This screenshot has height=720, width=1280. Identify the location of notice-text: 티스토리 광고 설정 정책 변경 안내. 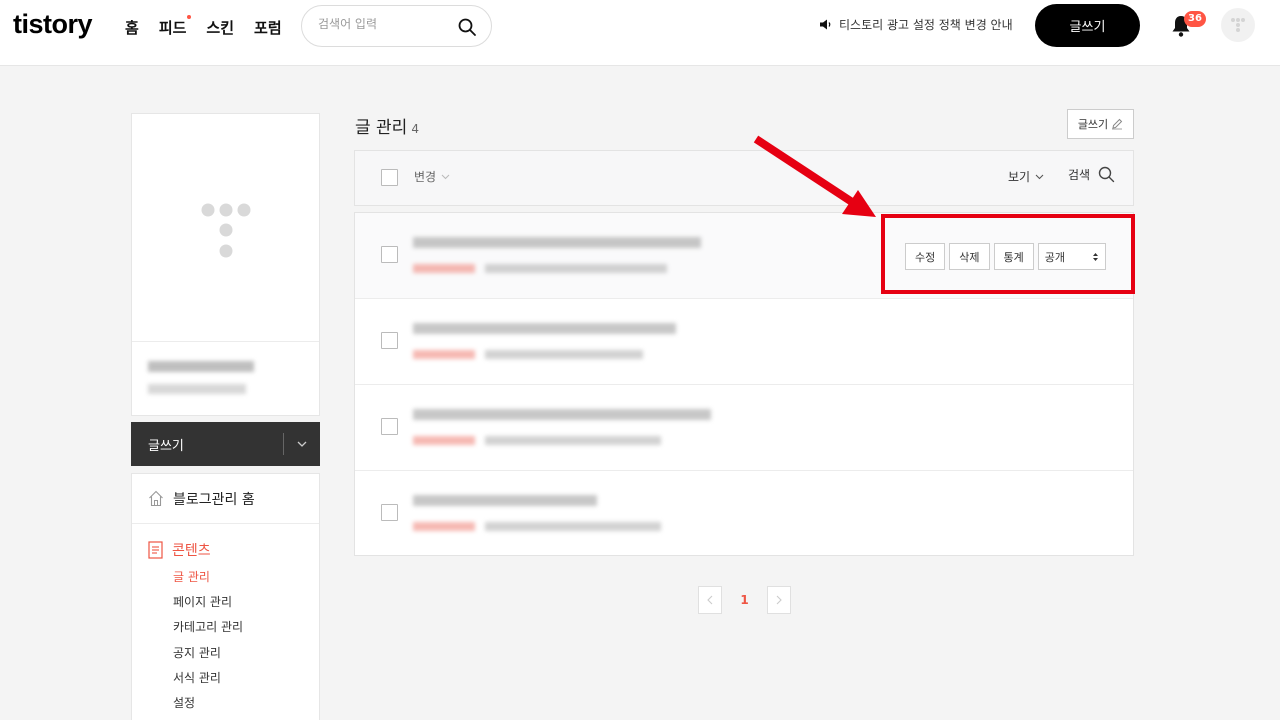
(926, 25).